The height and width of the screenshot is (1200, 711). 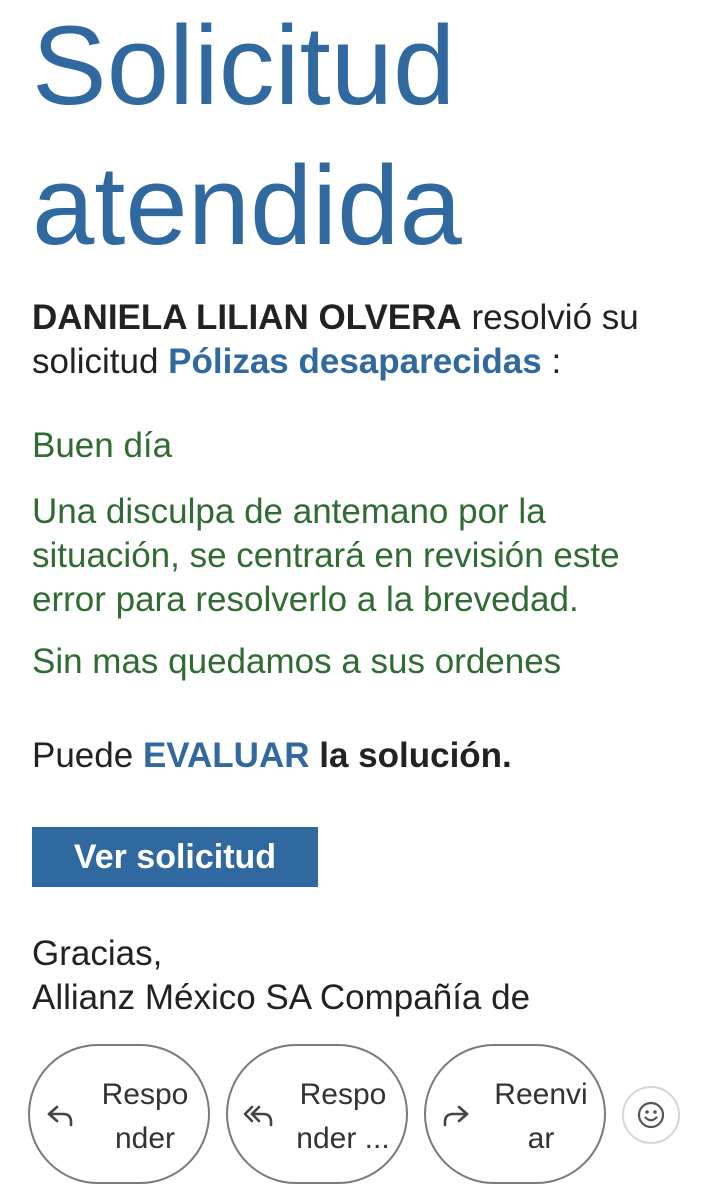 I want to click on emoji-reaction-button, so click(x=651, y=1115).